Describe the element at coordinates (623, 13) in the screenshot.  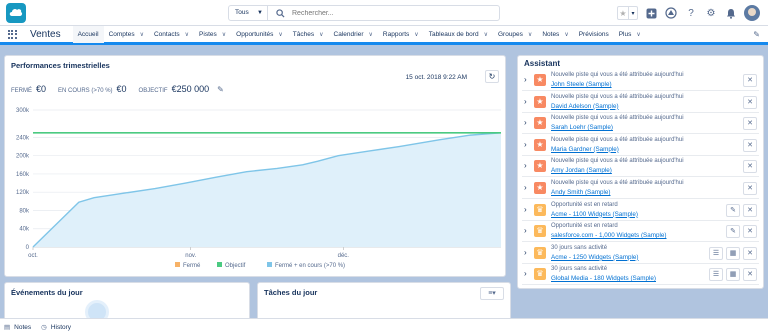
I see `favorites-star-icon: ★` at that location.